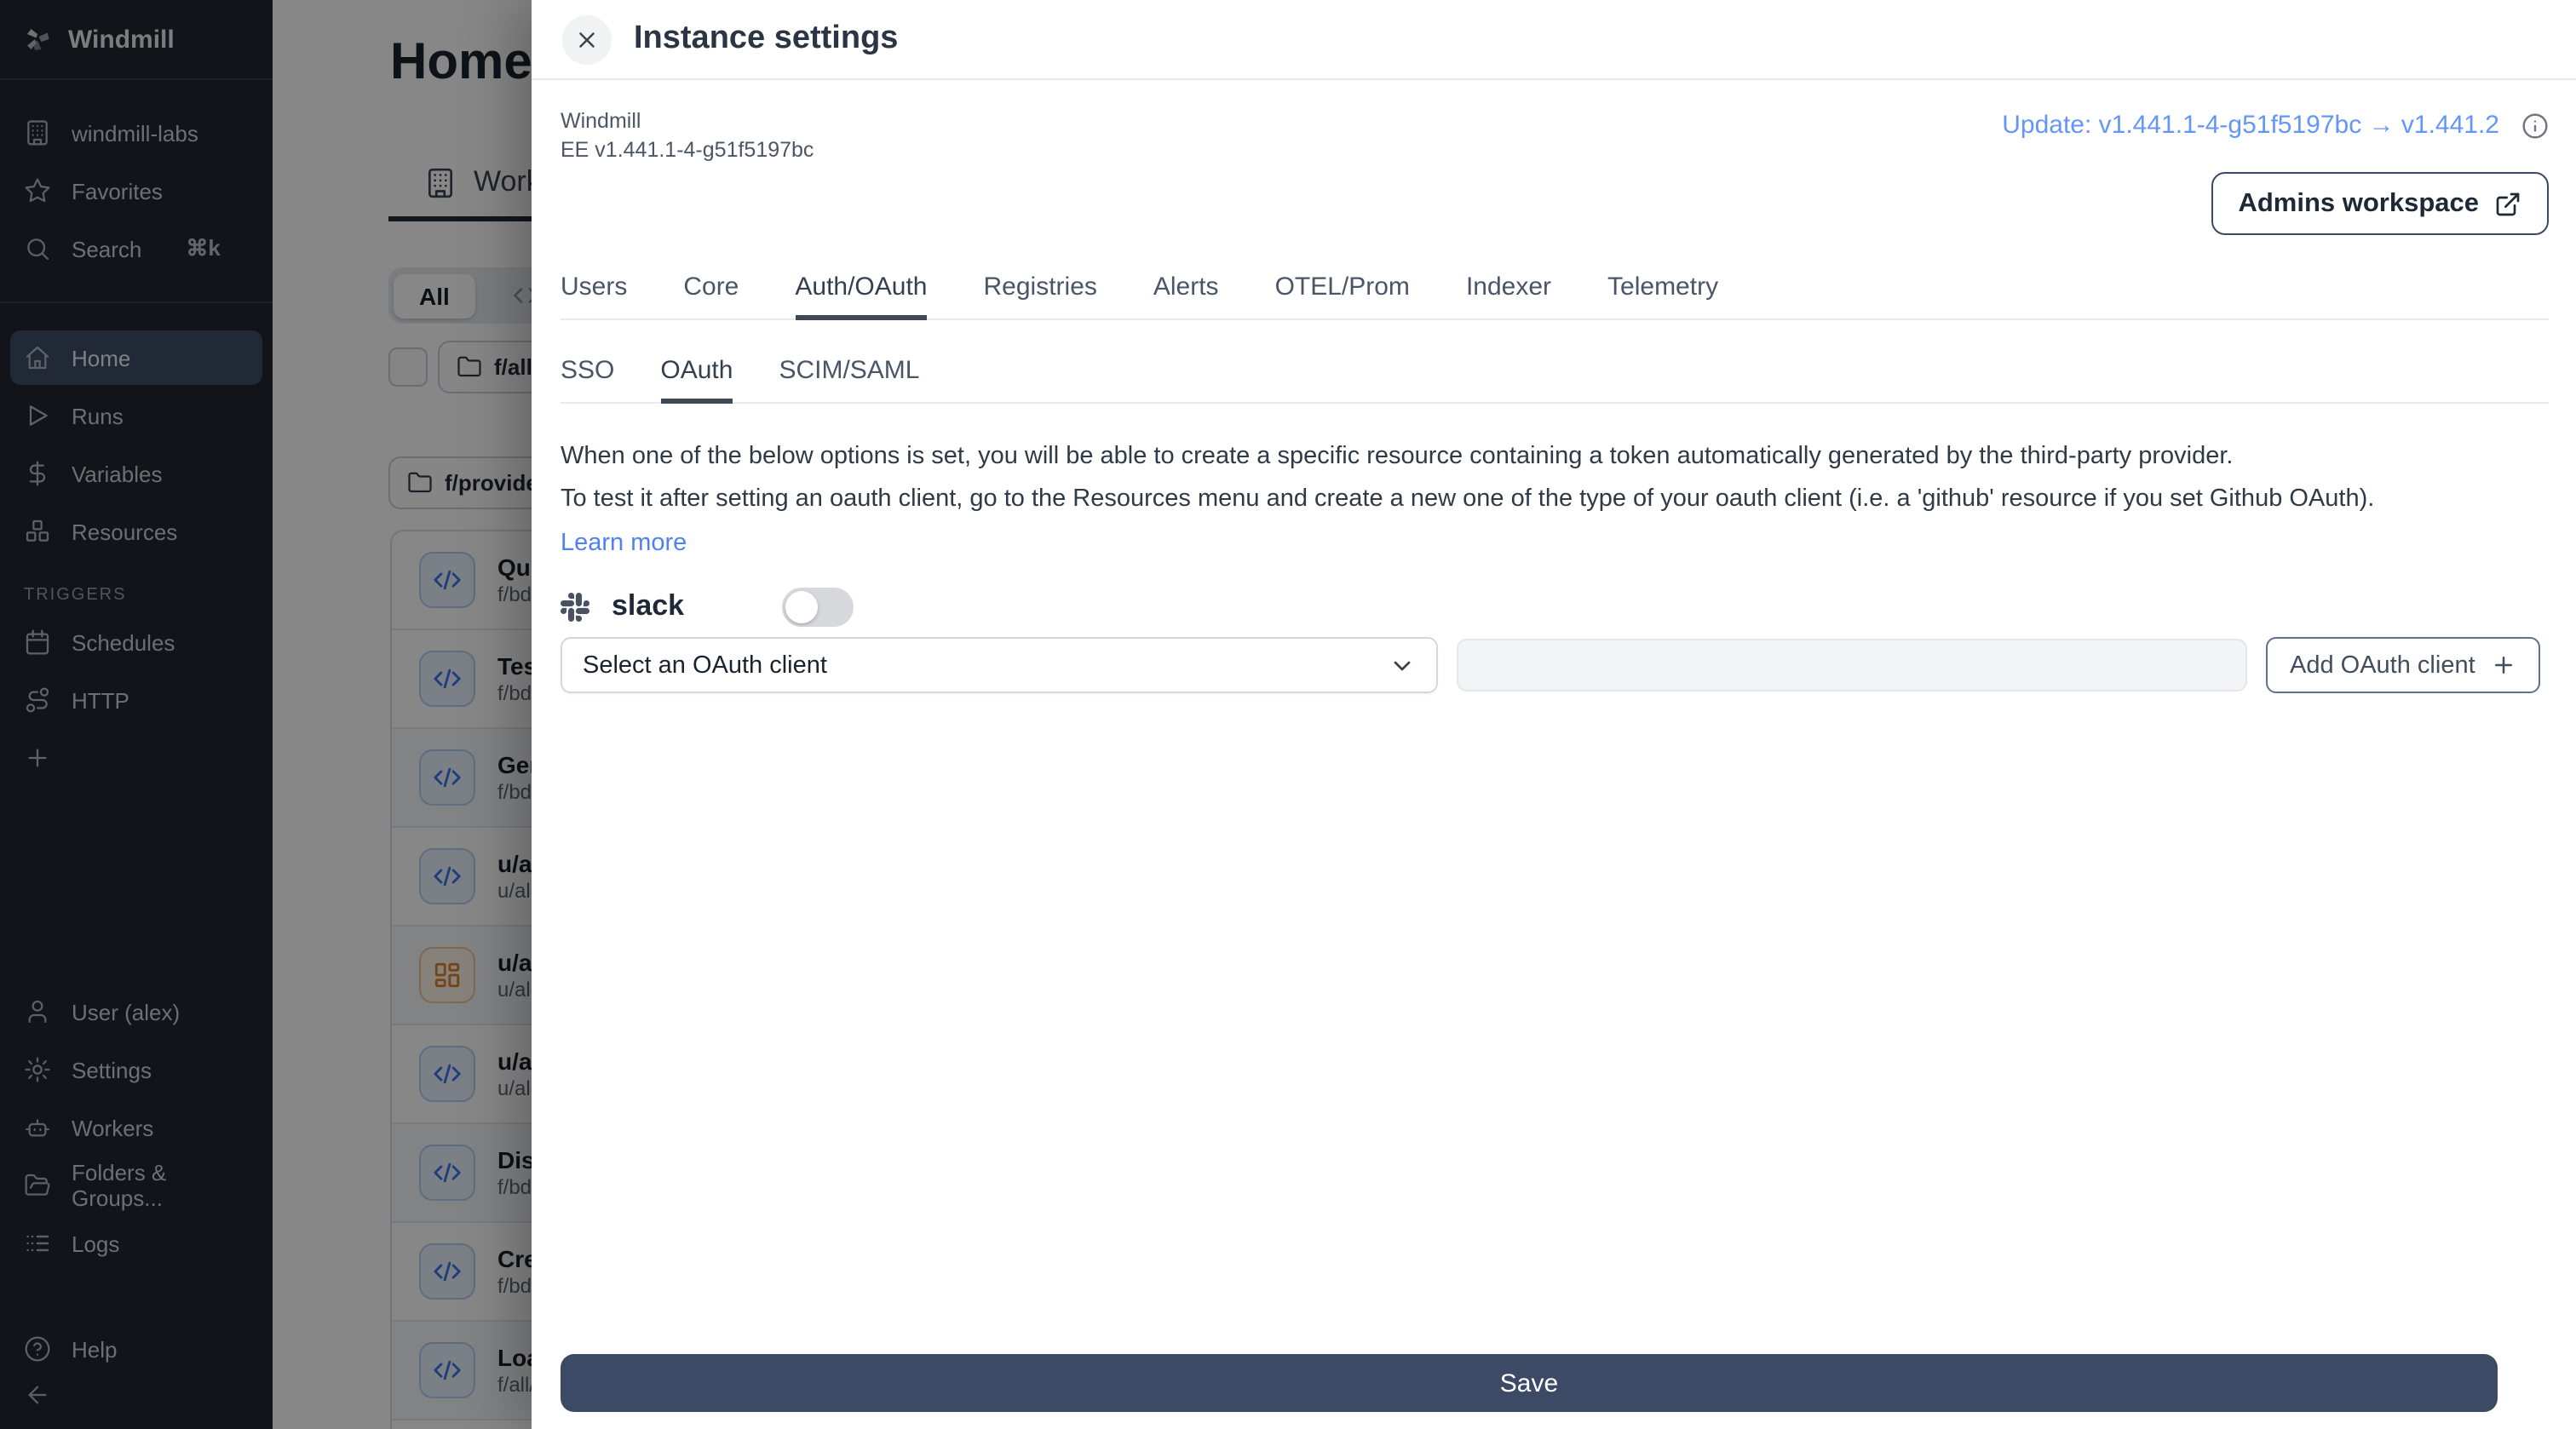 The width and height of the screenshot is (2576, 1429). I want to click on instance-version-string: EE v1.441.1-4-g51f5197bc, so click(687, 149).